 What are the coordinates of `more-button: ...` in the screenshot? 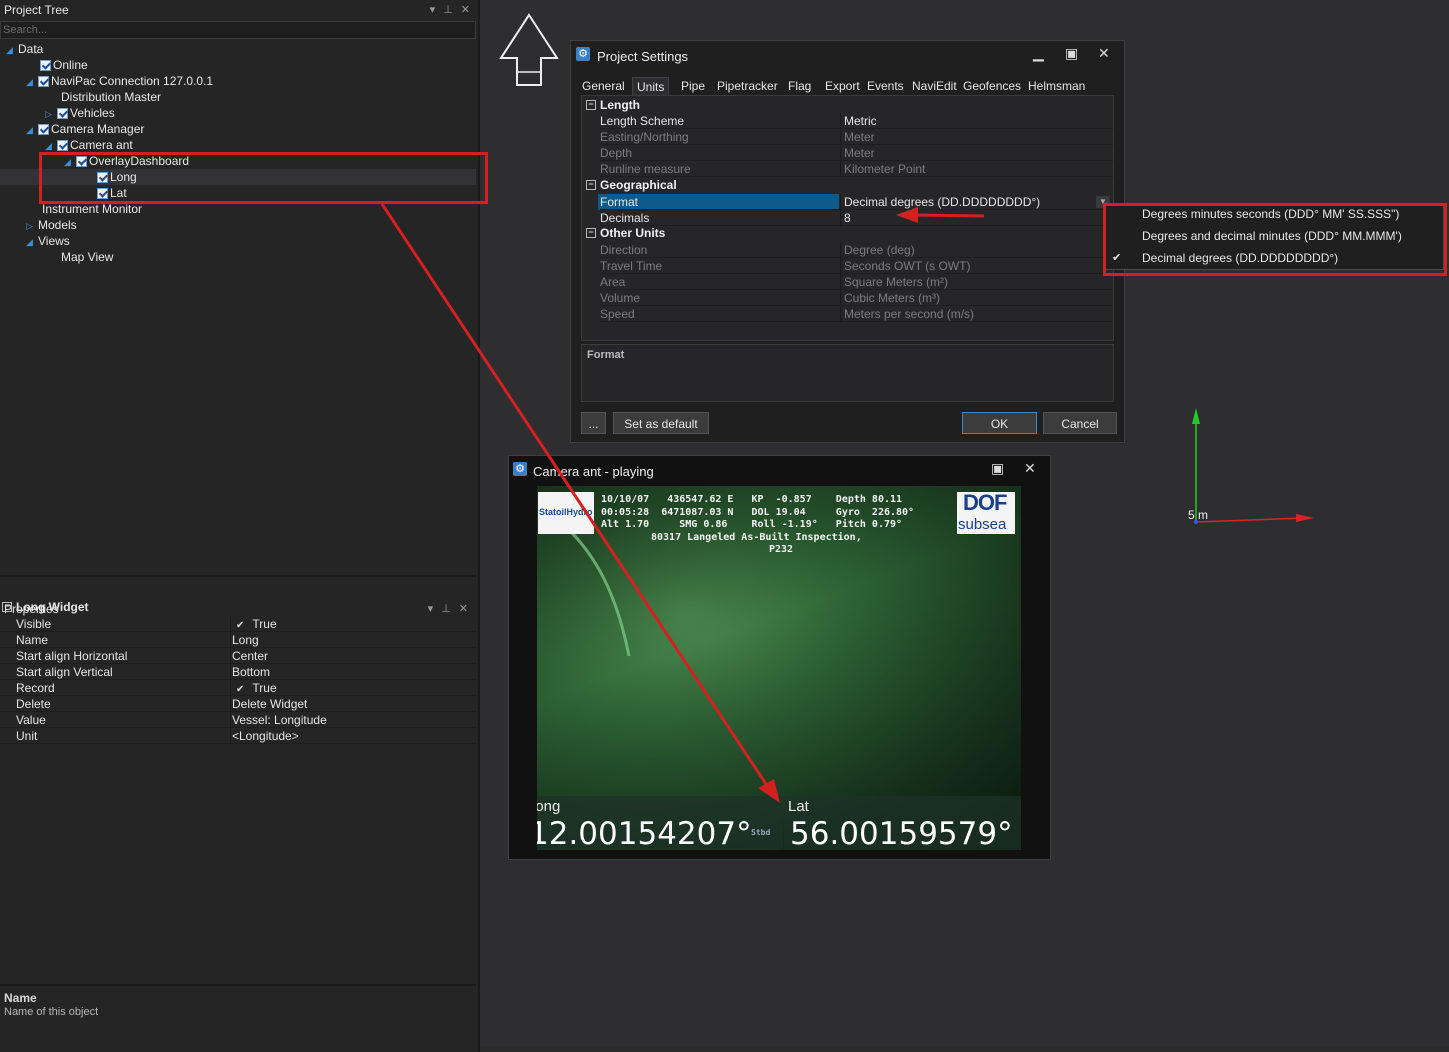 It's located at (593, 423).